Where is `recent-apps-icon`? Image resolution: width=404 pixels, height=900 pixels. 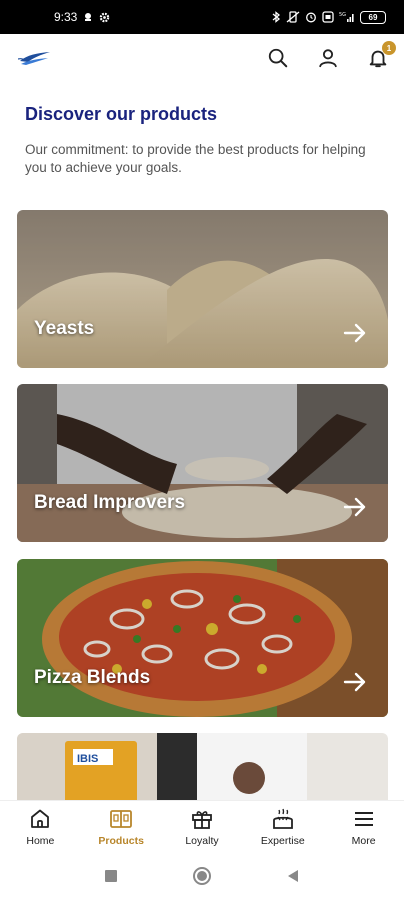
recent-apps-icon is located at coordinates (111, 876).